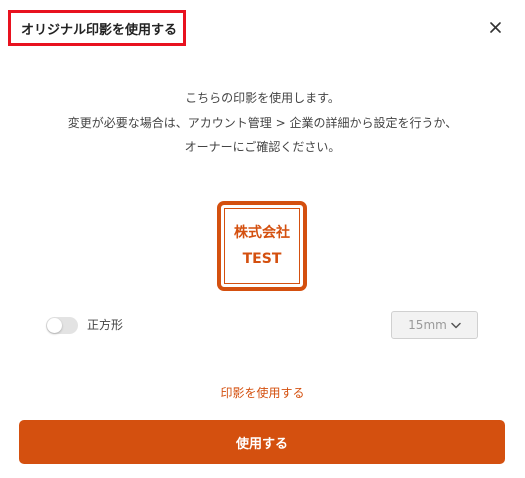  I want to click on use-button-label: 使用する, so click(261, 444).